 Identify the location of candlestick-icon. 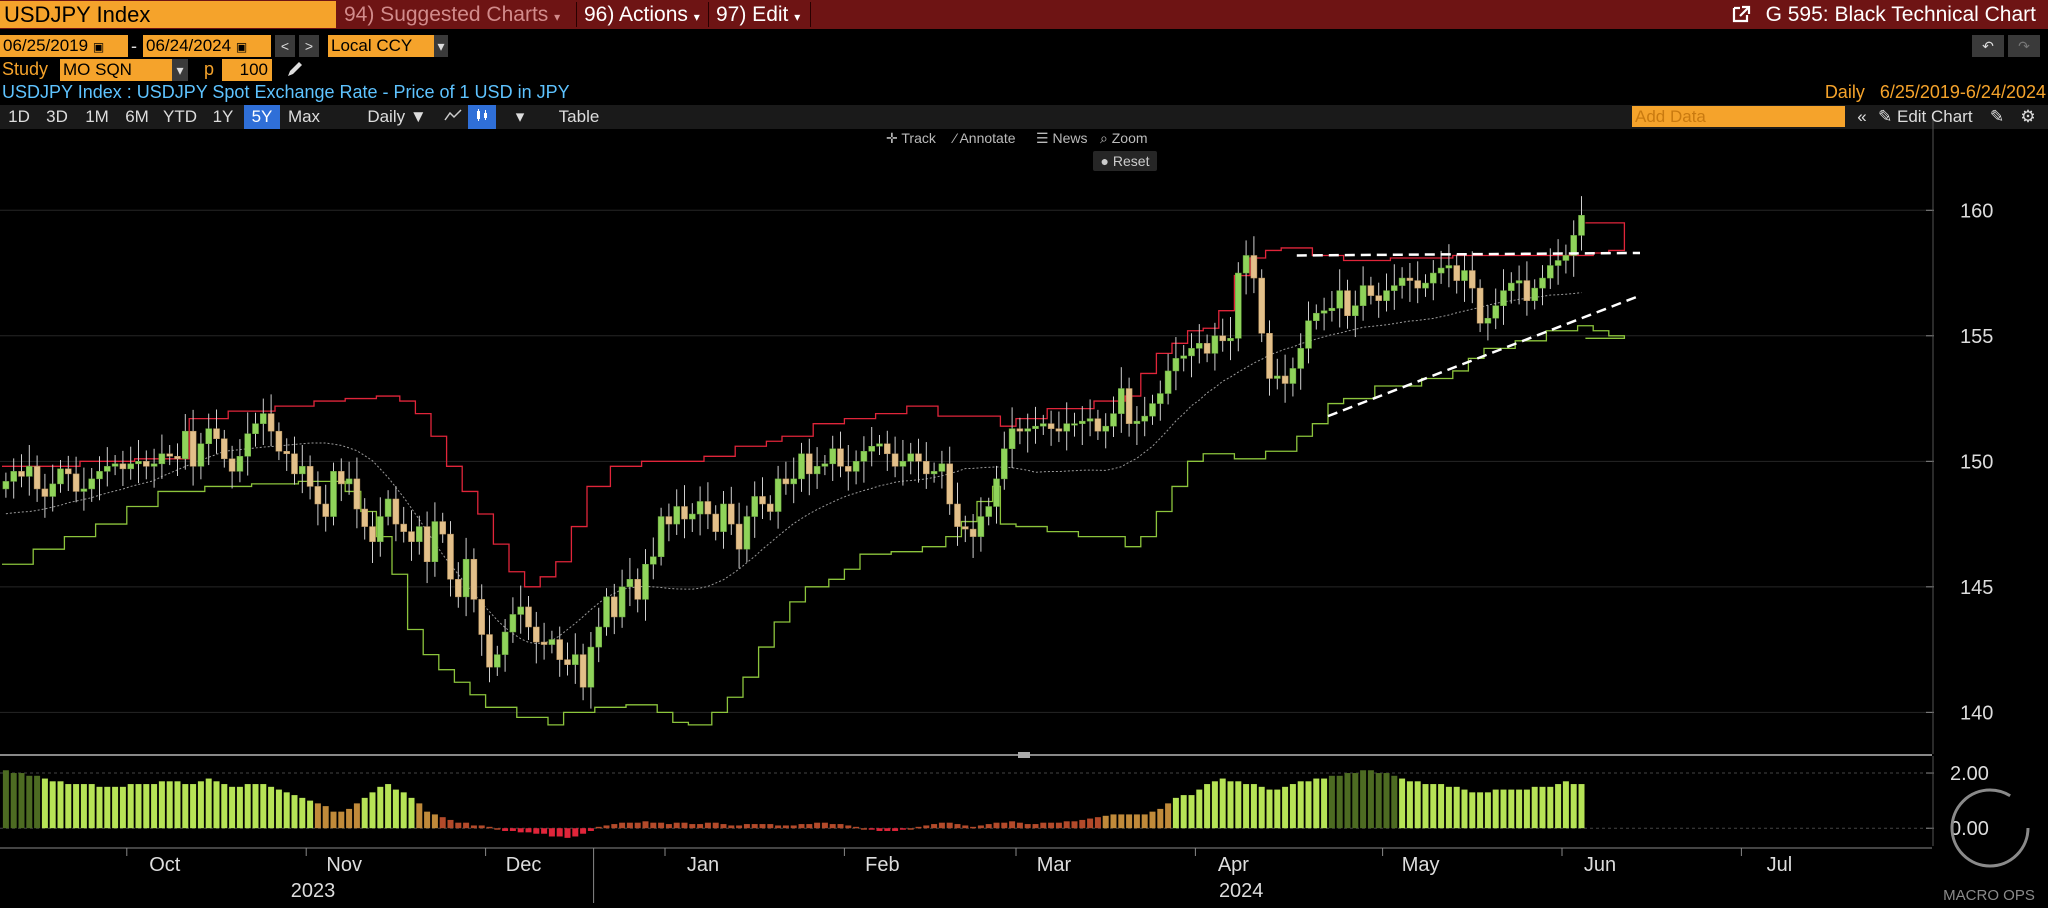
(482, 117).